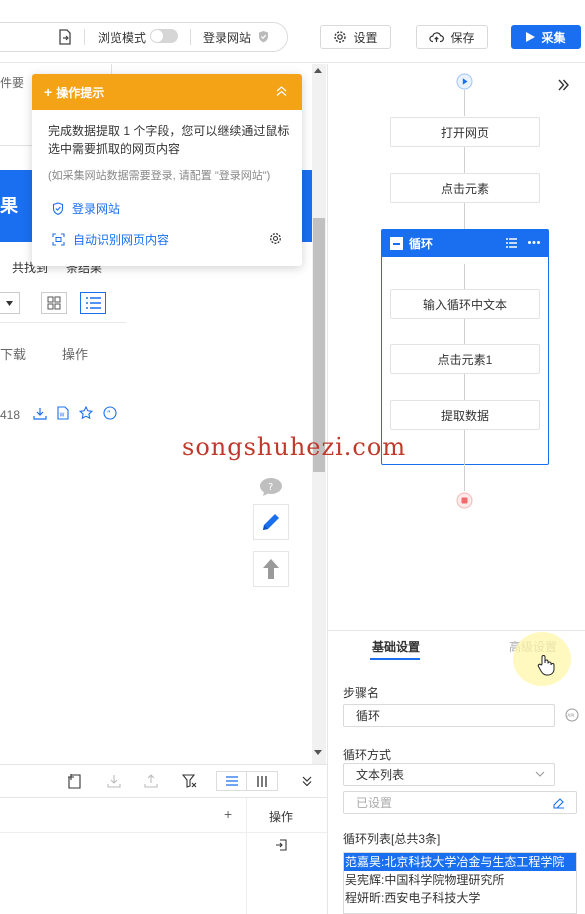 The height and width of the screenshot is (914, 585). What do you see at coordinates (465, 243) in the screenshot?
I see `loop-header: 循环` at bounding box center [465, 243].